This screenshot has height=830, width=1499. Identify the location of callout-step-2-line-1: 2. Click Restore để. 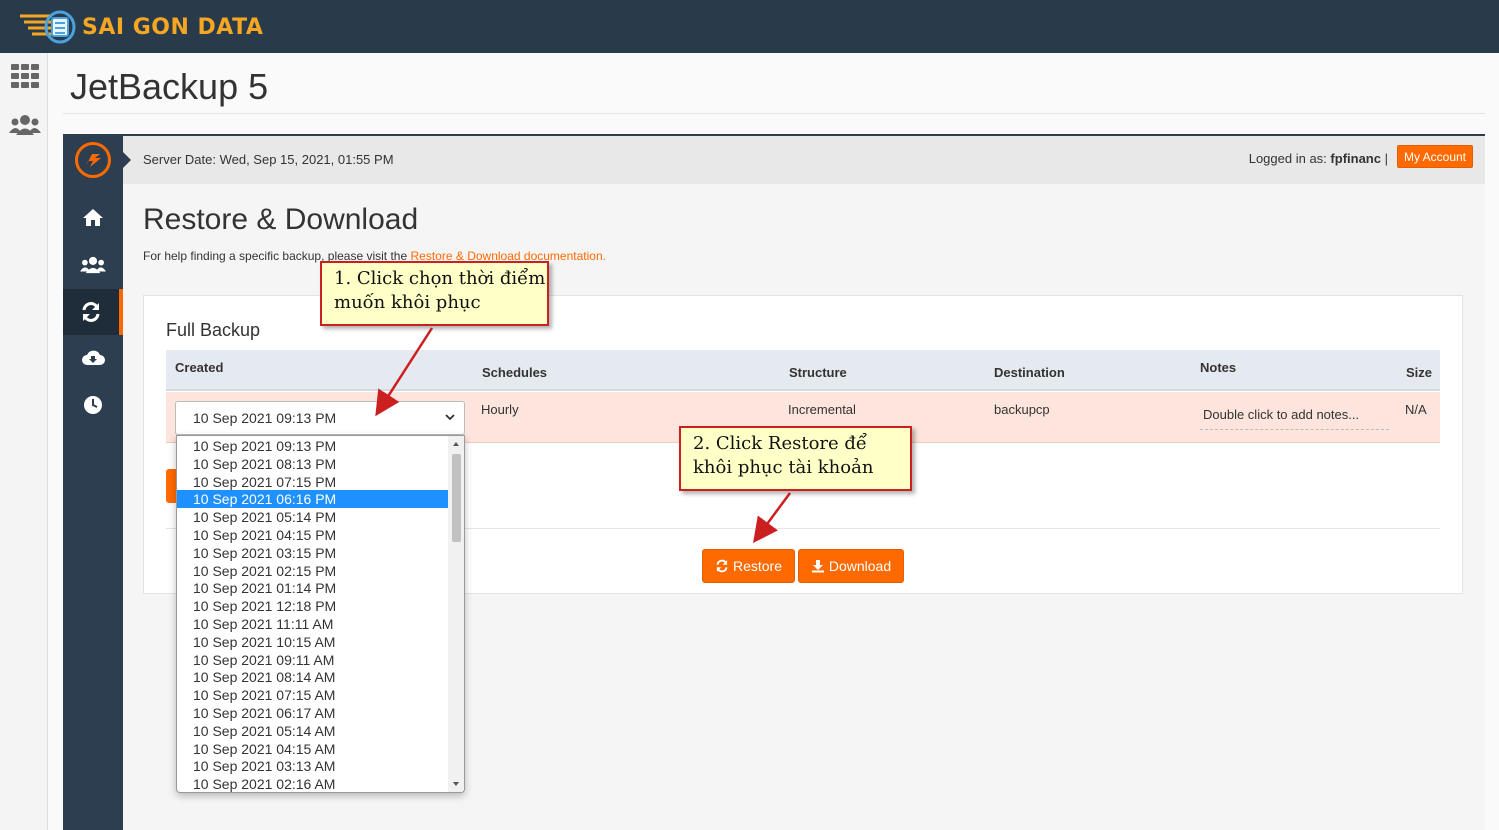
(780, 443).